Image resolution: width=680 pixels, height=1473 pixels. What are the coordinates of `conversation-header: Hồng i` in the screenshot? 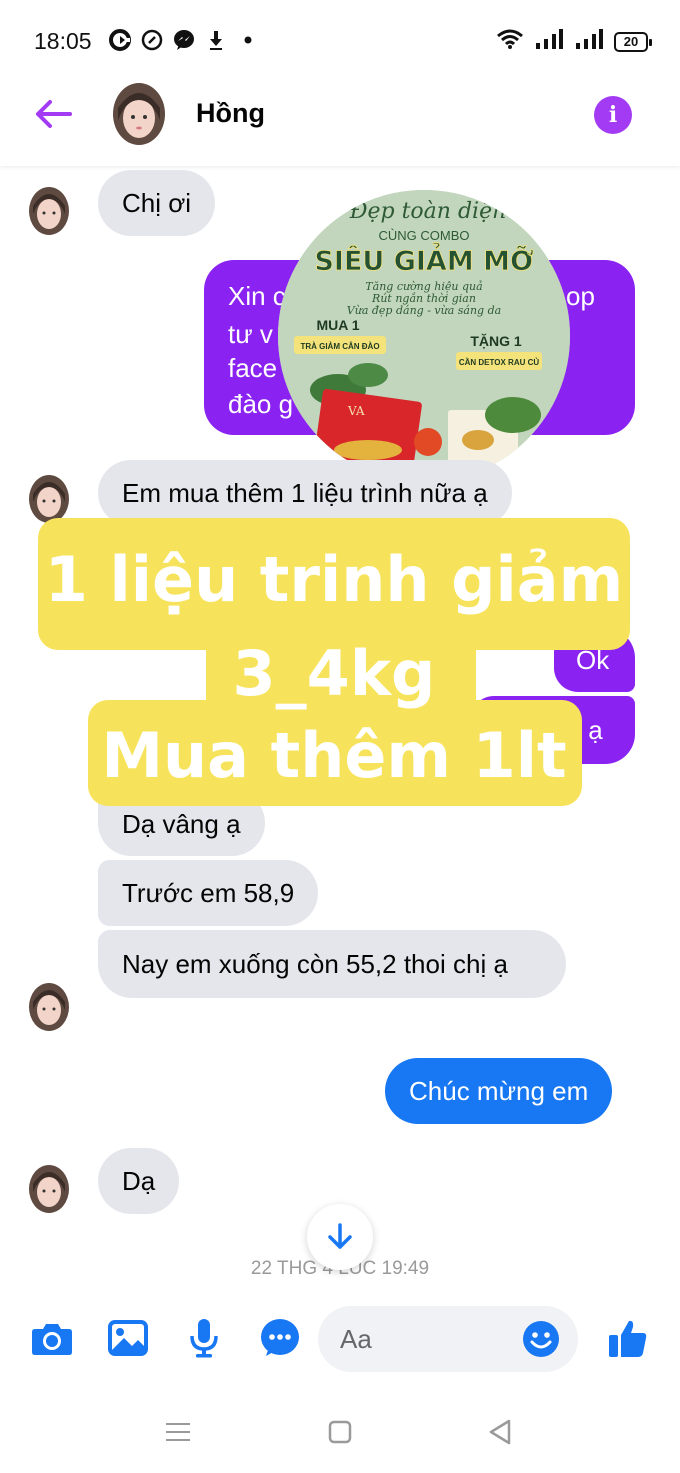 It's located at (340, 123).